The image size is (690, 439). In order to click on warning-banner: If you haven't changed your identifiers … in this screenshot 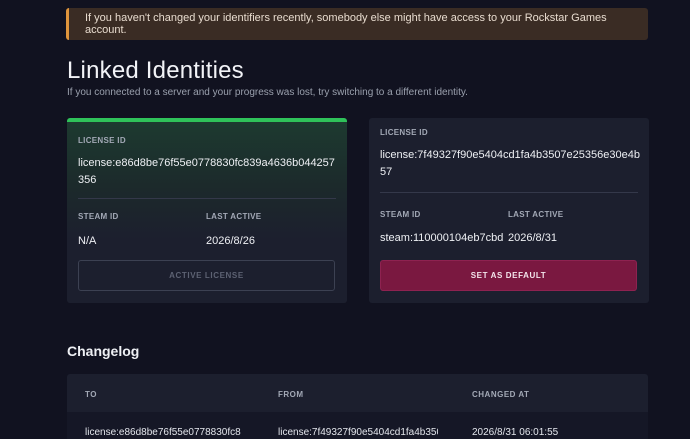, I will do `click(357, 24)`.